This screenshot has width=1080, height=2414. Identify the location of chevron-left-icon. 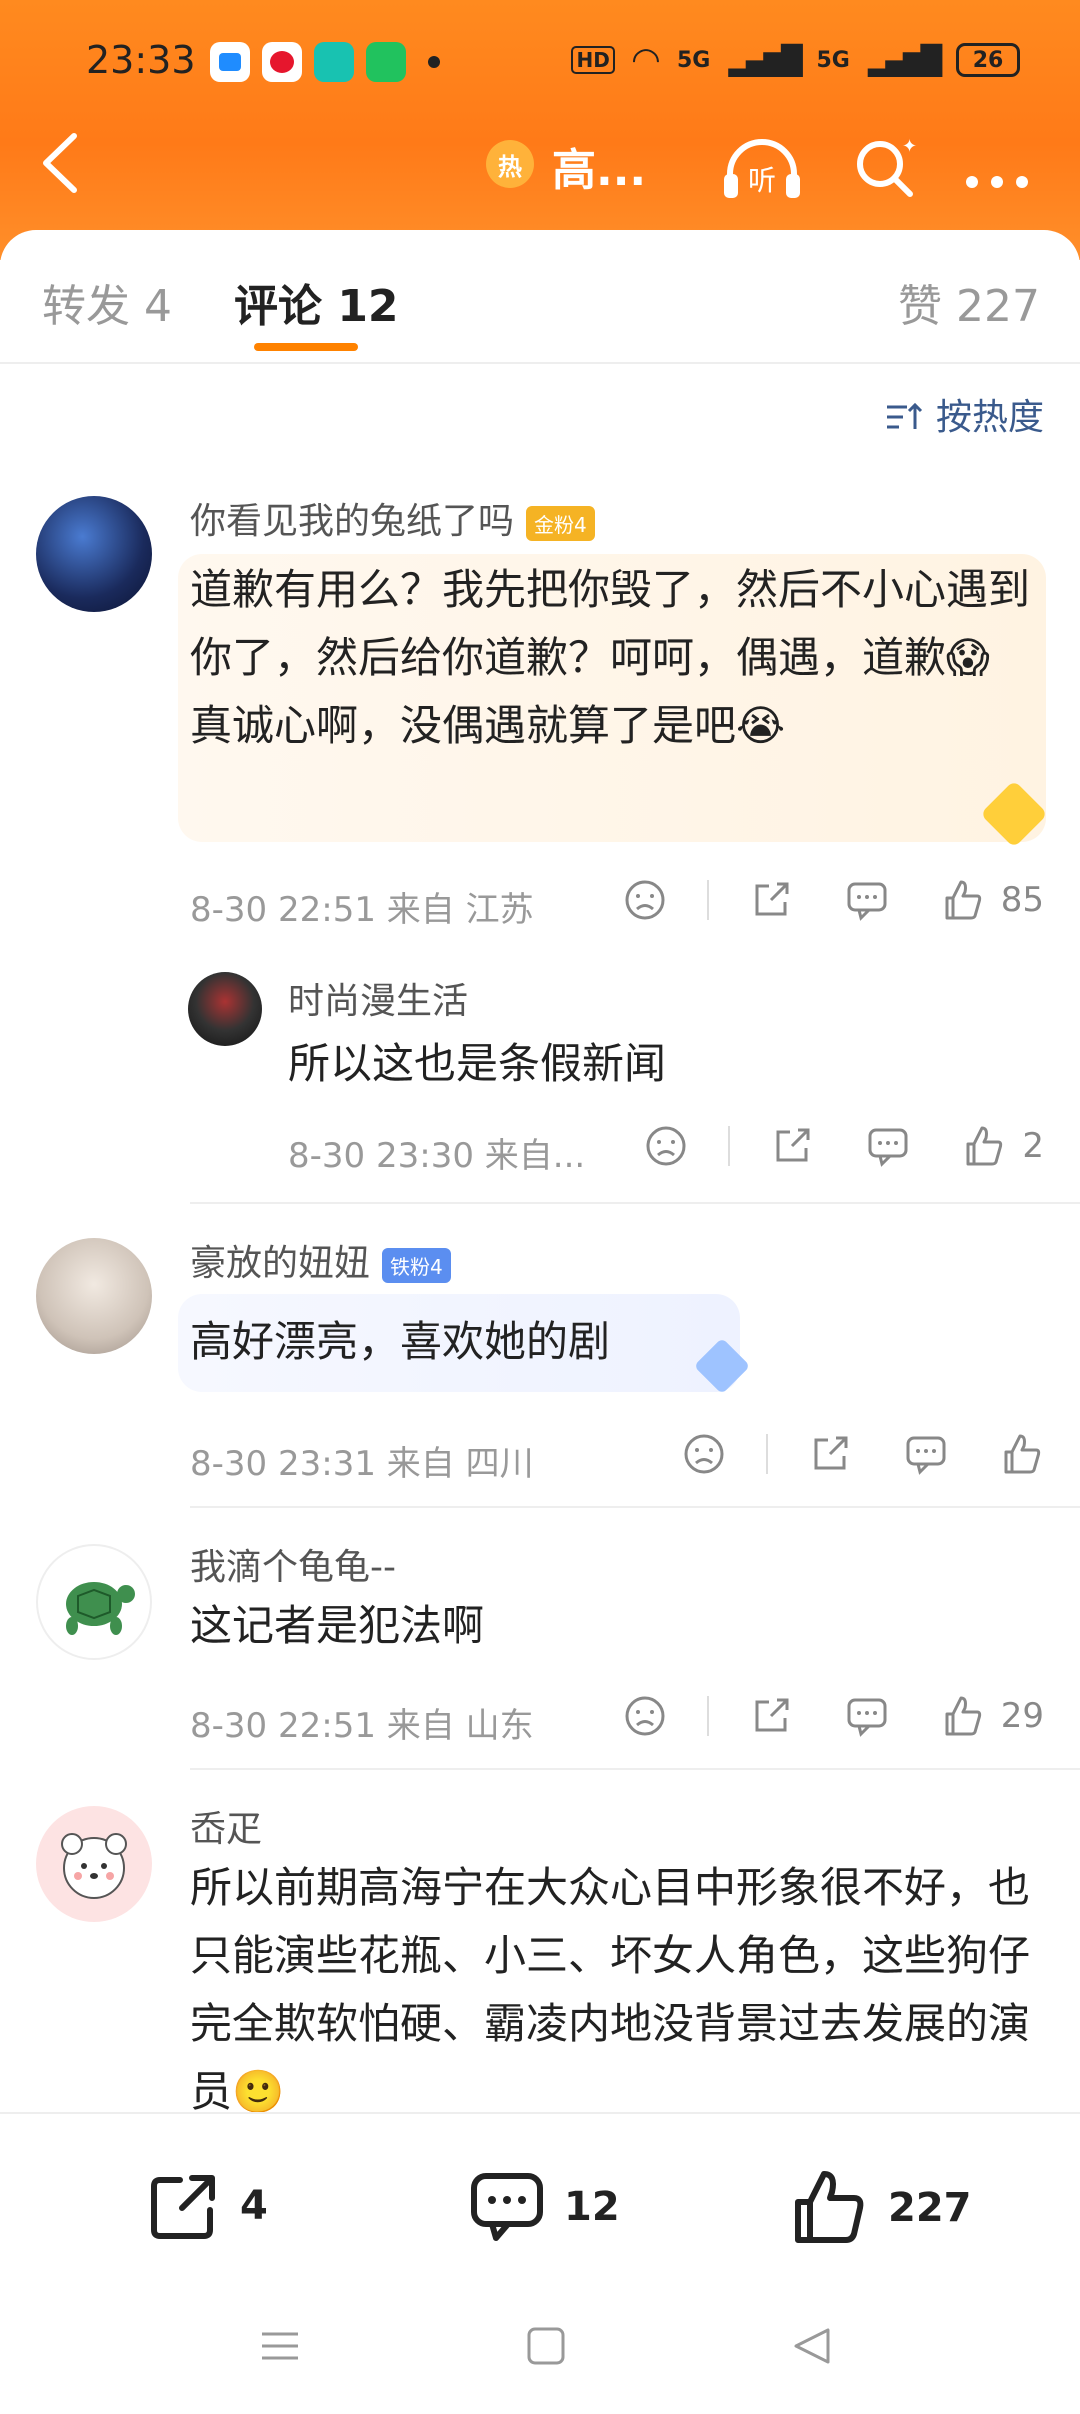
(60, 168).